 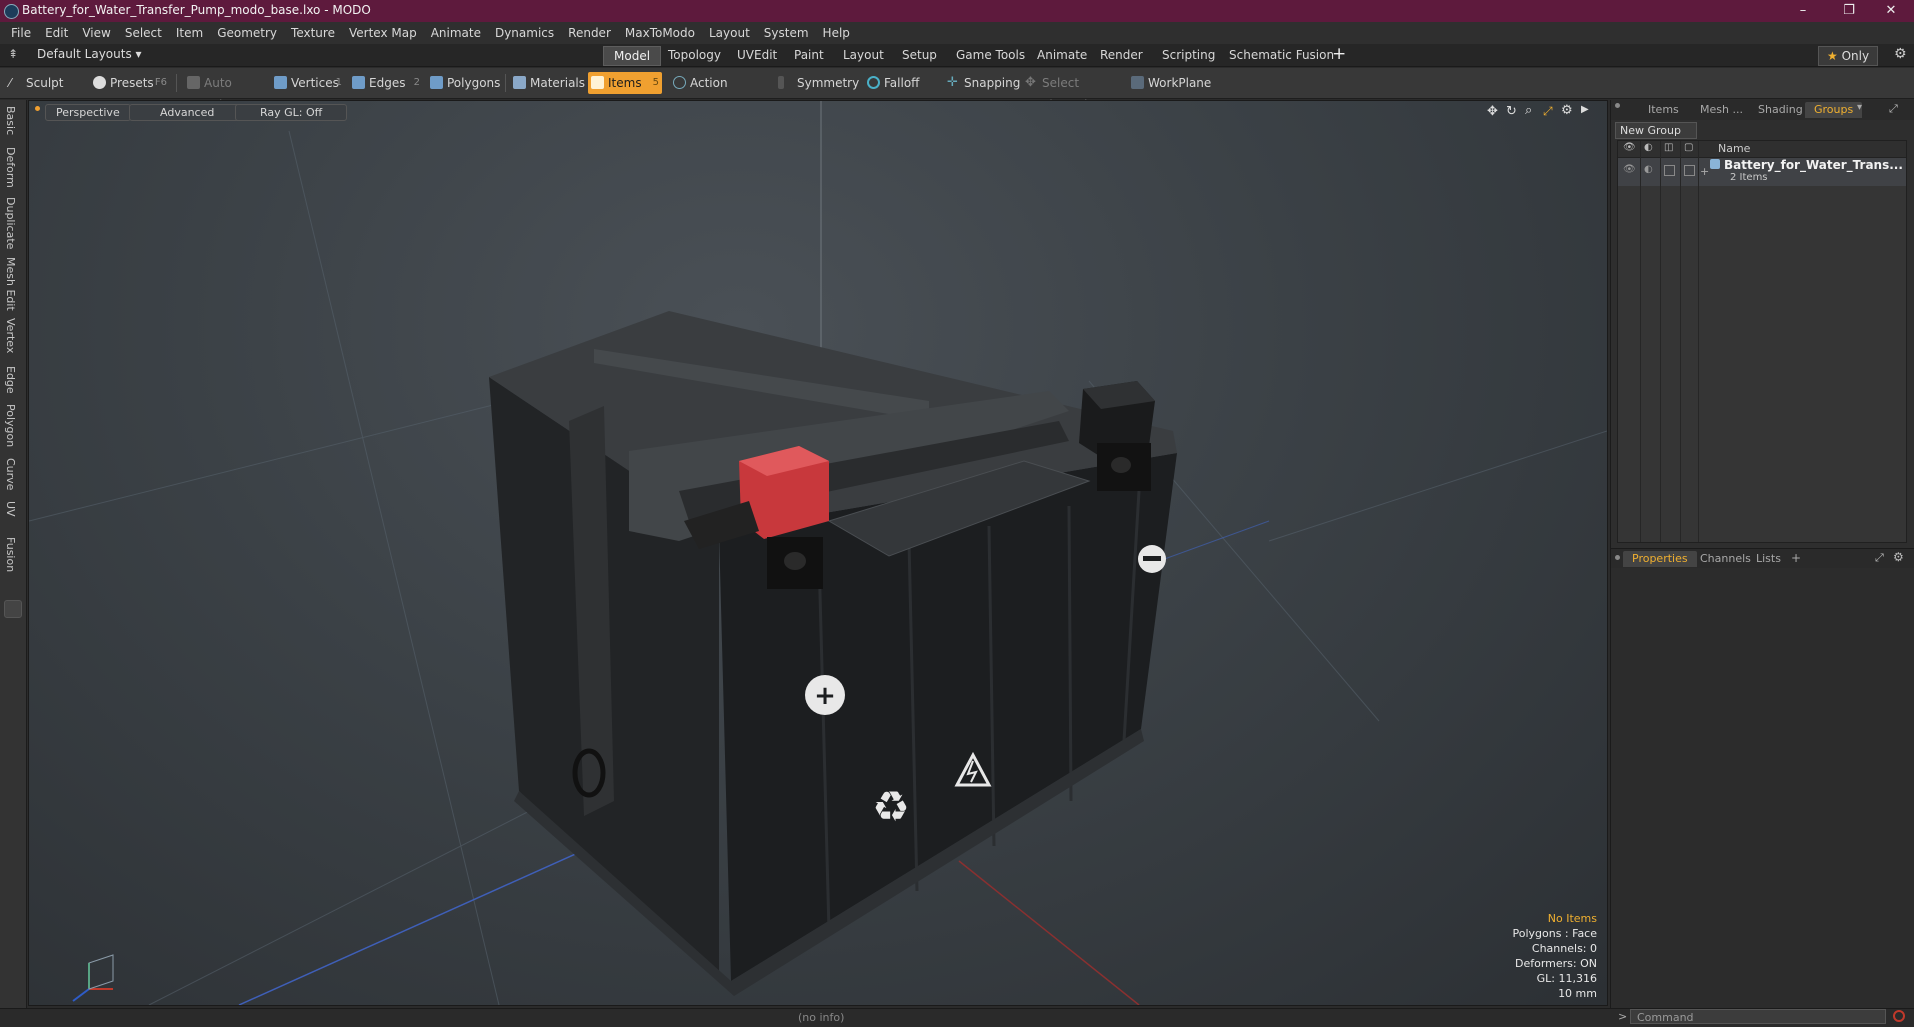 What do you see at coordinates (13, 54) in the screenshot?
I see `layout-collapse-icon: ⇞` at bounding box center [13, 54].